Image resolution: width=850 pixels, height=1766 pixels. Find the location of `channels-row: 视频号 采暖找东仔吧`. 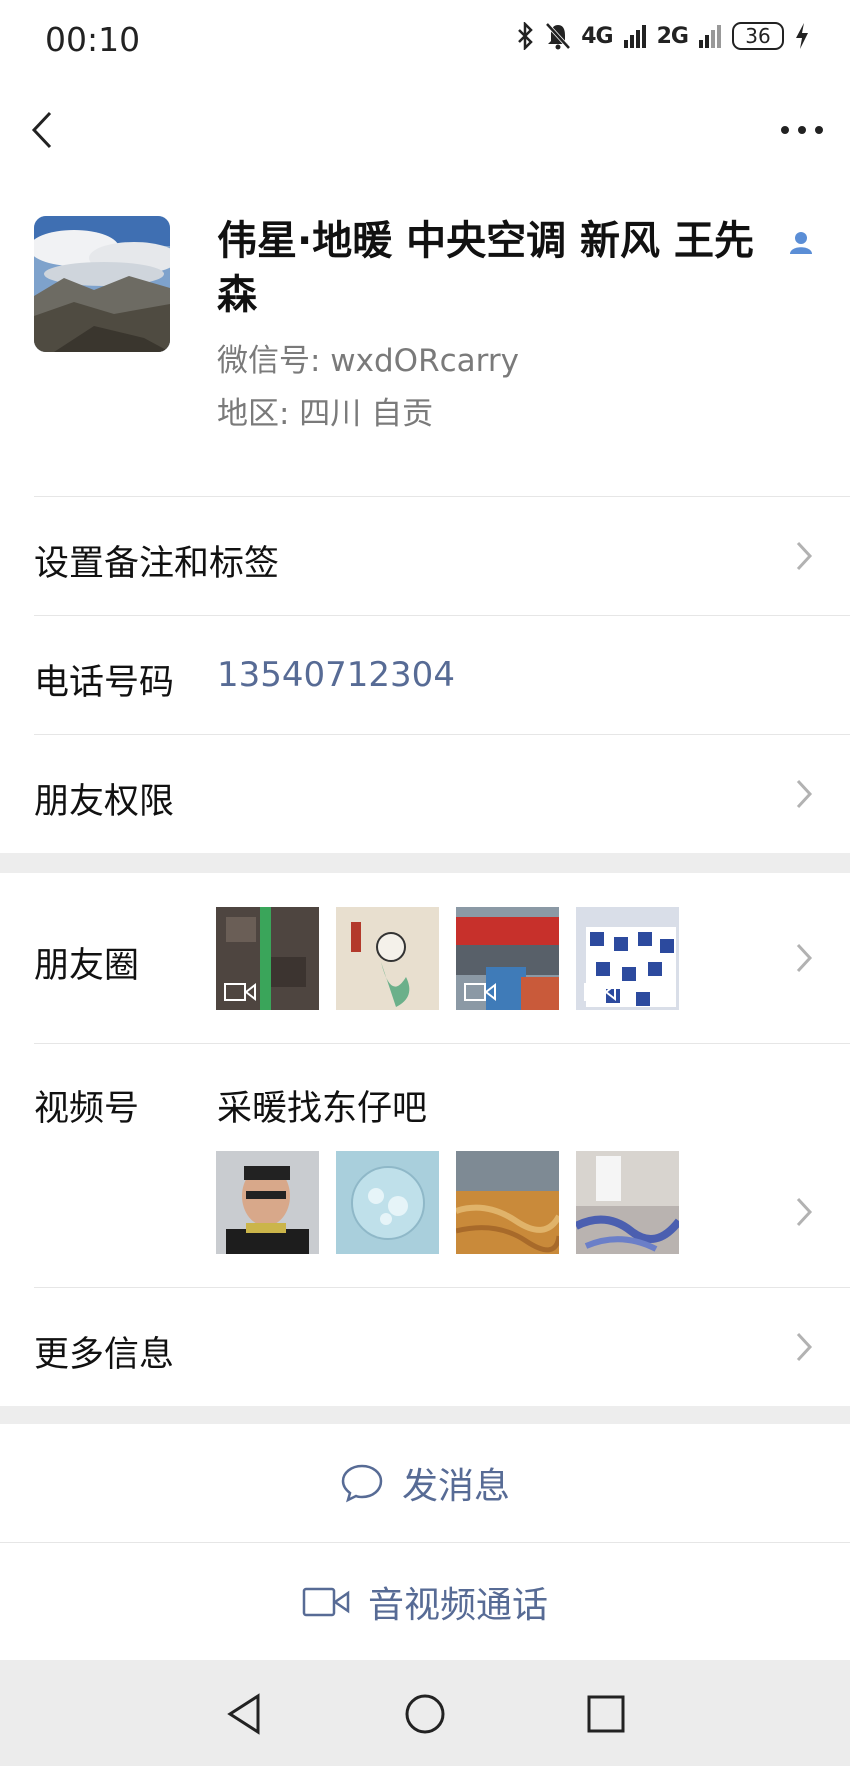

channels-row: 视频号 采暖找东仔吧 is located at coordinates (425, 1165).